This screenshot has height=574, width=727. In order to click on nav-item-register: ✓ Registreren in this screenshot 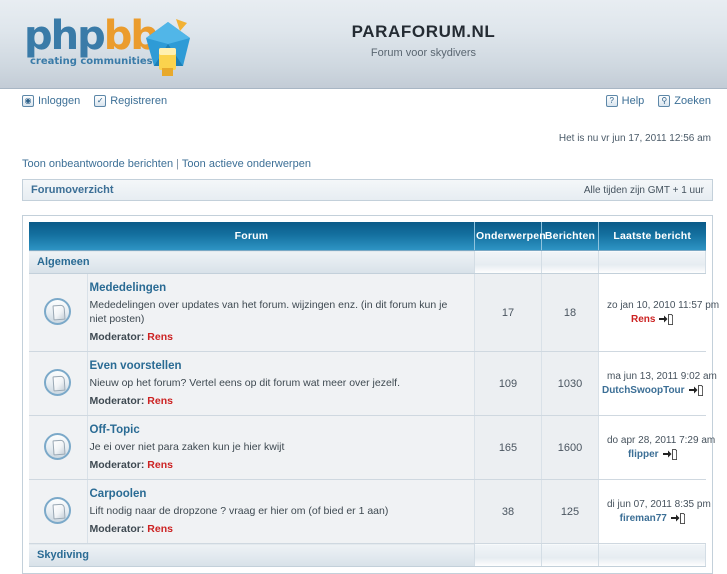, I will do `click(130, 101)`.